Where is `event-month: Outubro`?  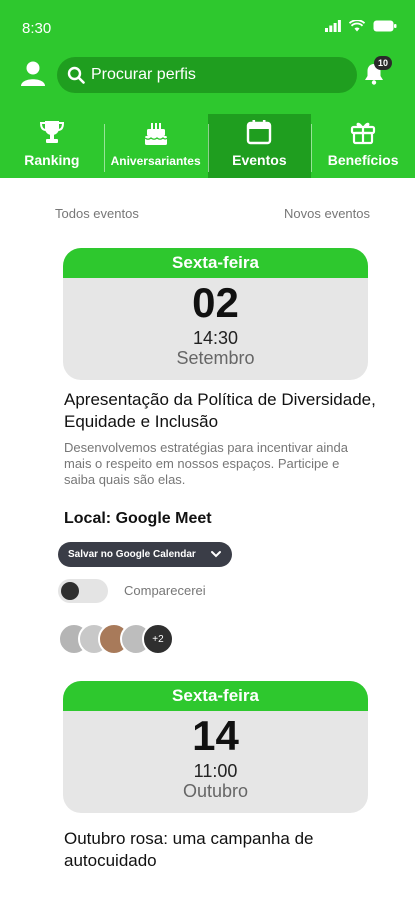
event-month: Outubro is located at coordinates (215, 791).